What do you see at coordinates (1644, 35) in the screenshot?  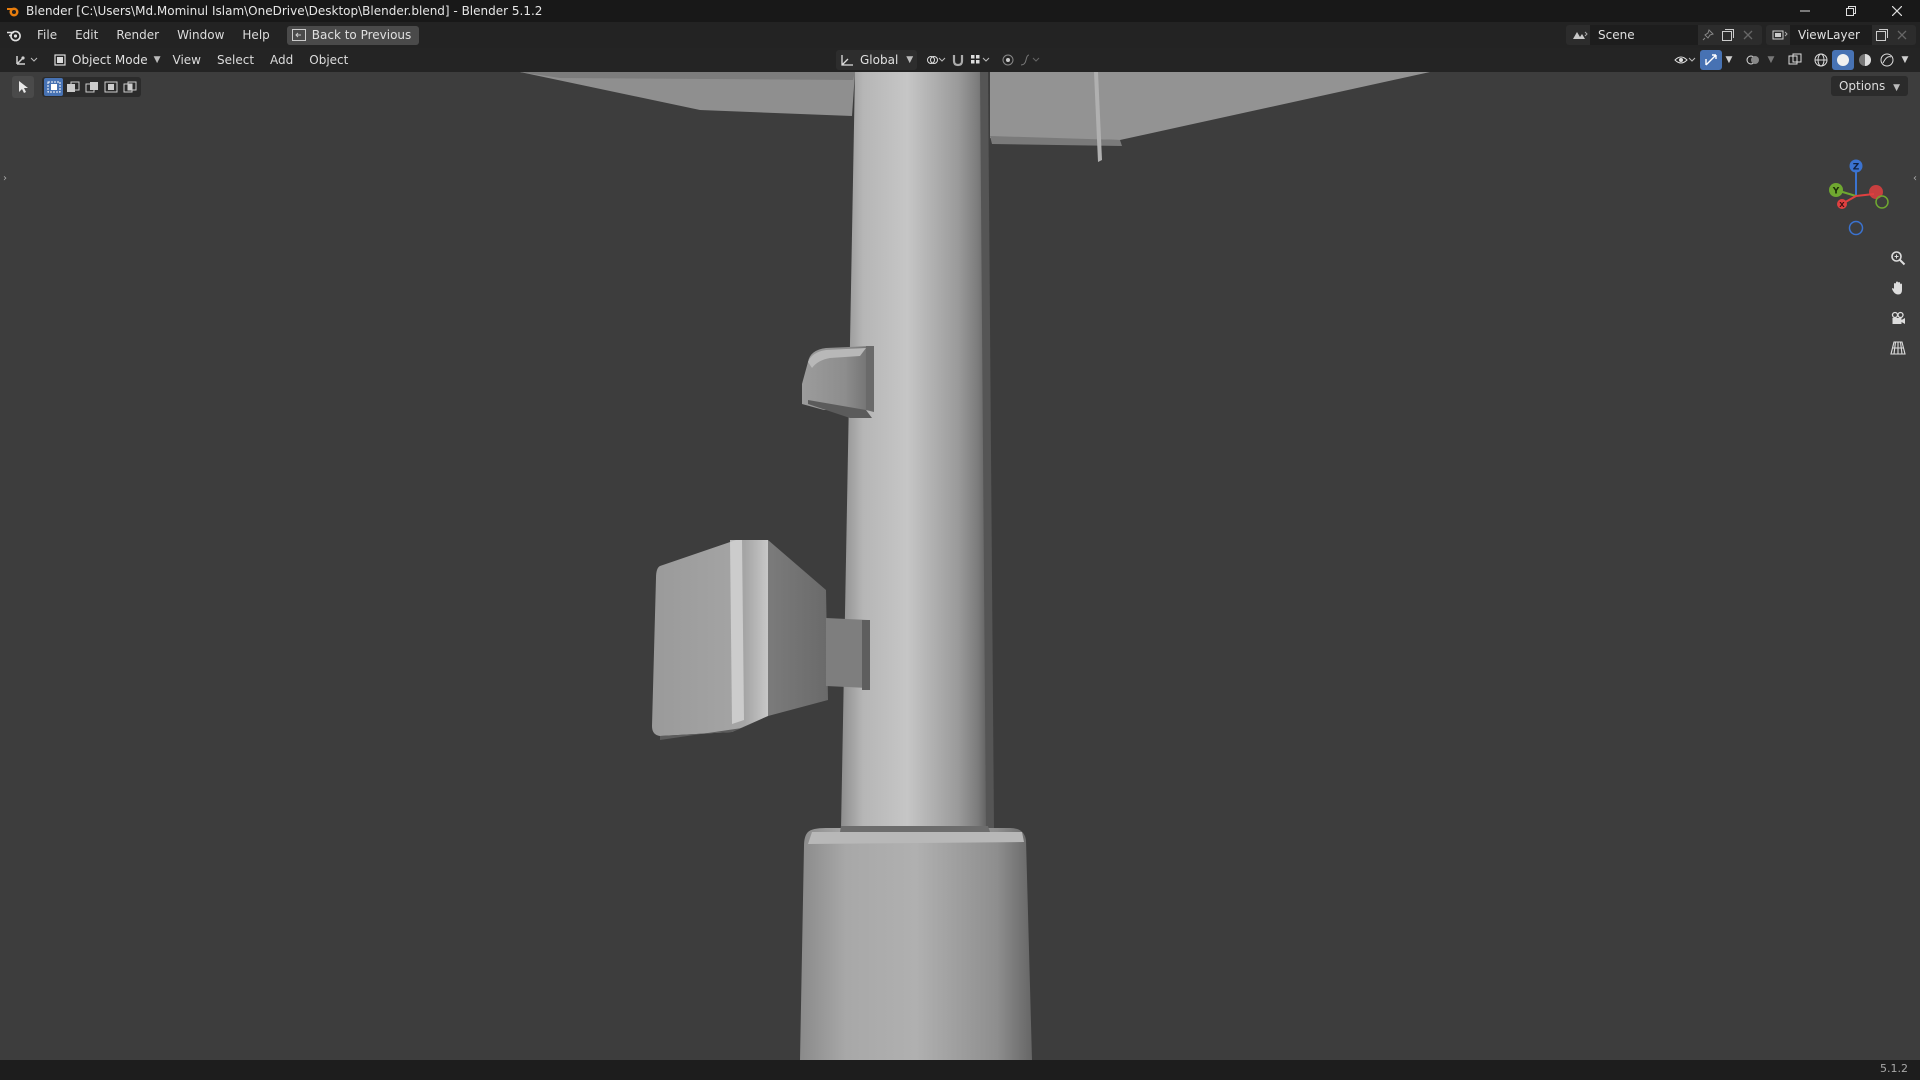 I see `scene-name-field: Scene` at bounding box center [1644, 35].